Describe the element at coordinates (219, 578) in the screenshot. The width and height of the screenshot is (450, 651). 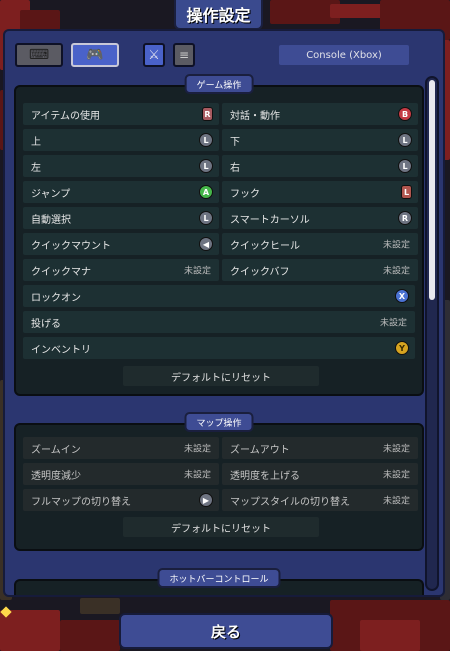
I see `section-label: ホットバーコントロール` at that location.